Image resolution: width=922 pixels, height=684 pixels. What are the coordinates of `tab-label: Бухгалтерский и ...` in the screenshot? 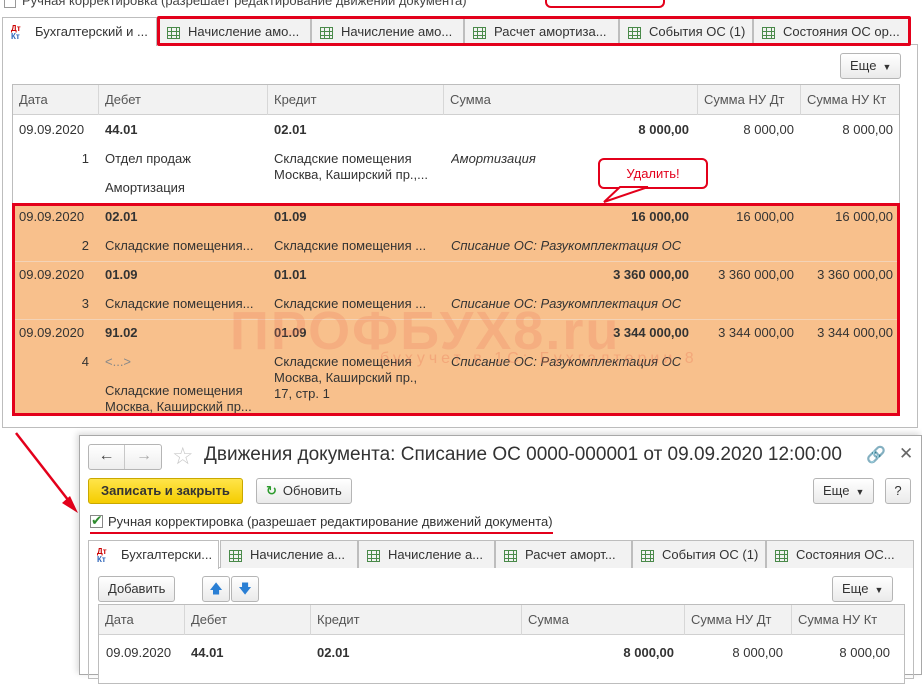 It's located at (91, 31).